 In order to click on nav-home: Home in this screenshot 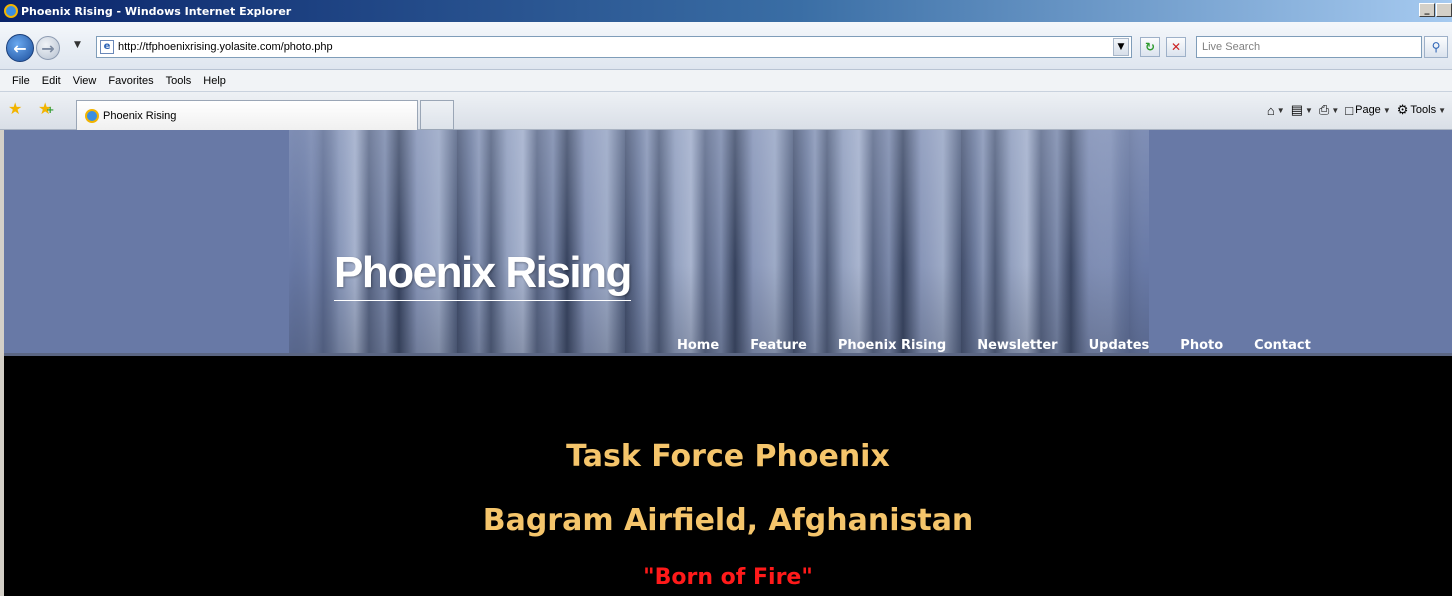, I will do `click(698, 345)`.